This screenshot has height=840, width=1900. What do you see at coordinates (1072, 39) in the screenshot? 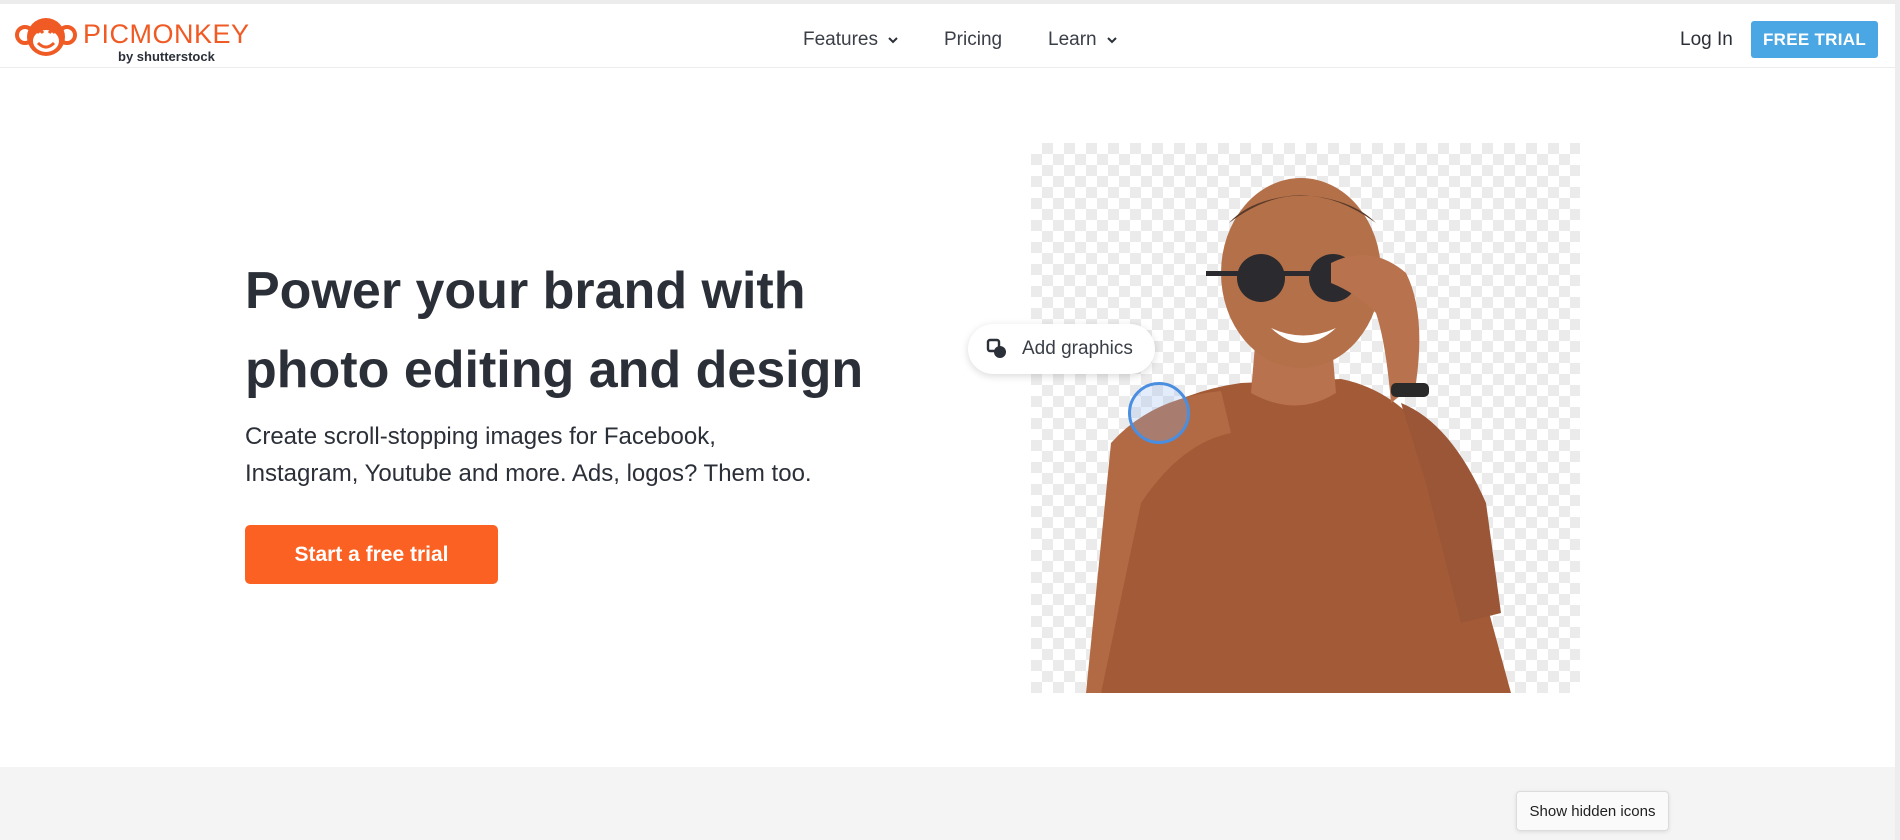
I see `nav-learn-label: Learn` at bounding box center [1072, 39].